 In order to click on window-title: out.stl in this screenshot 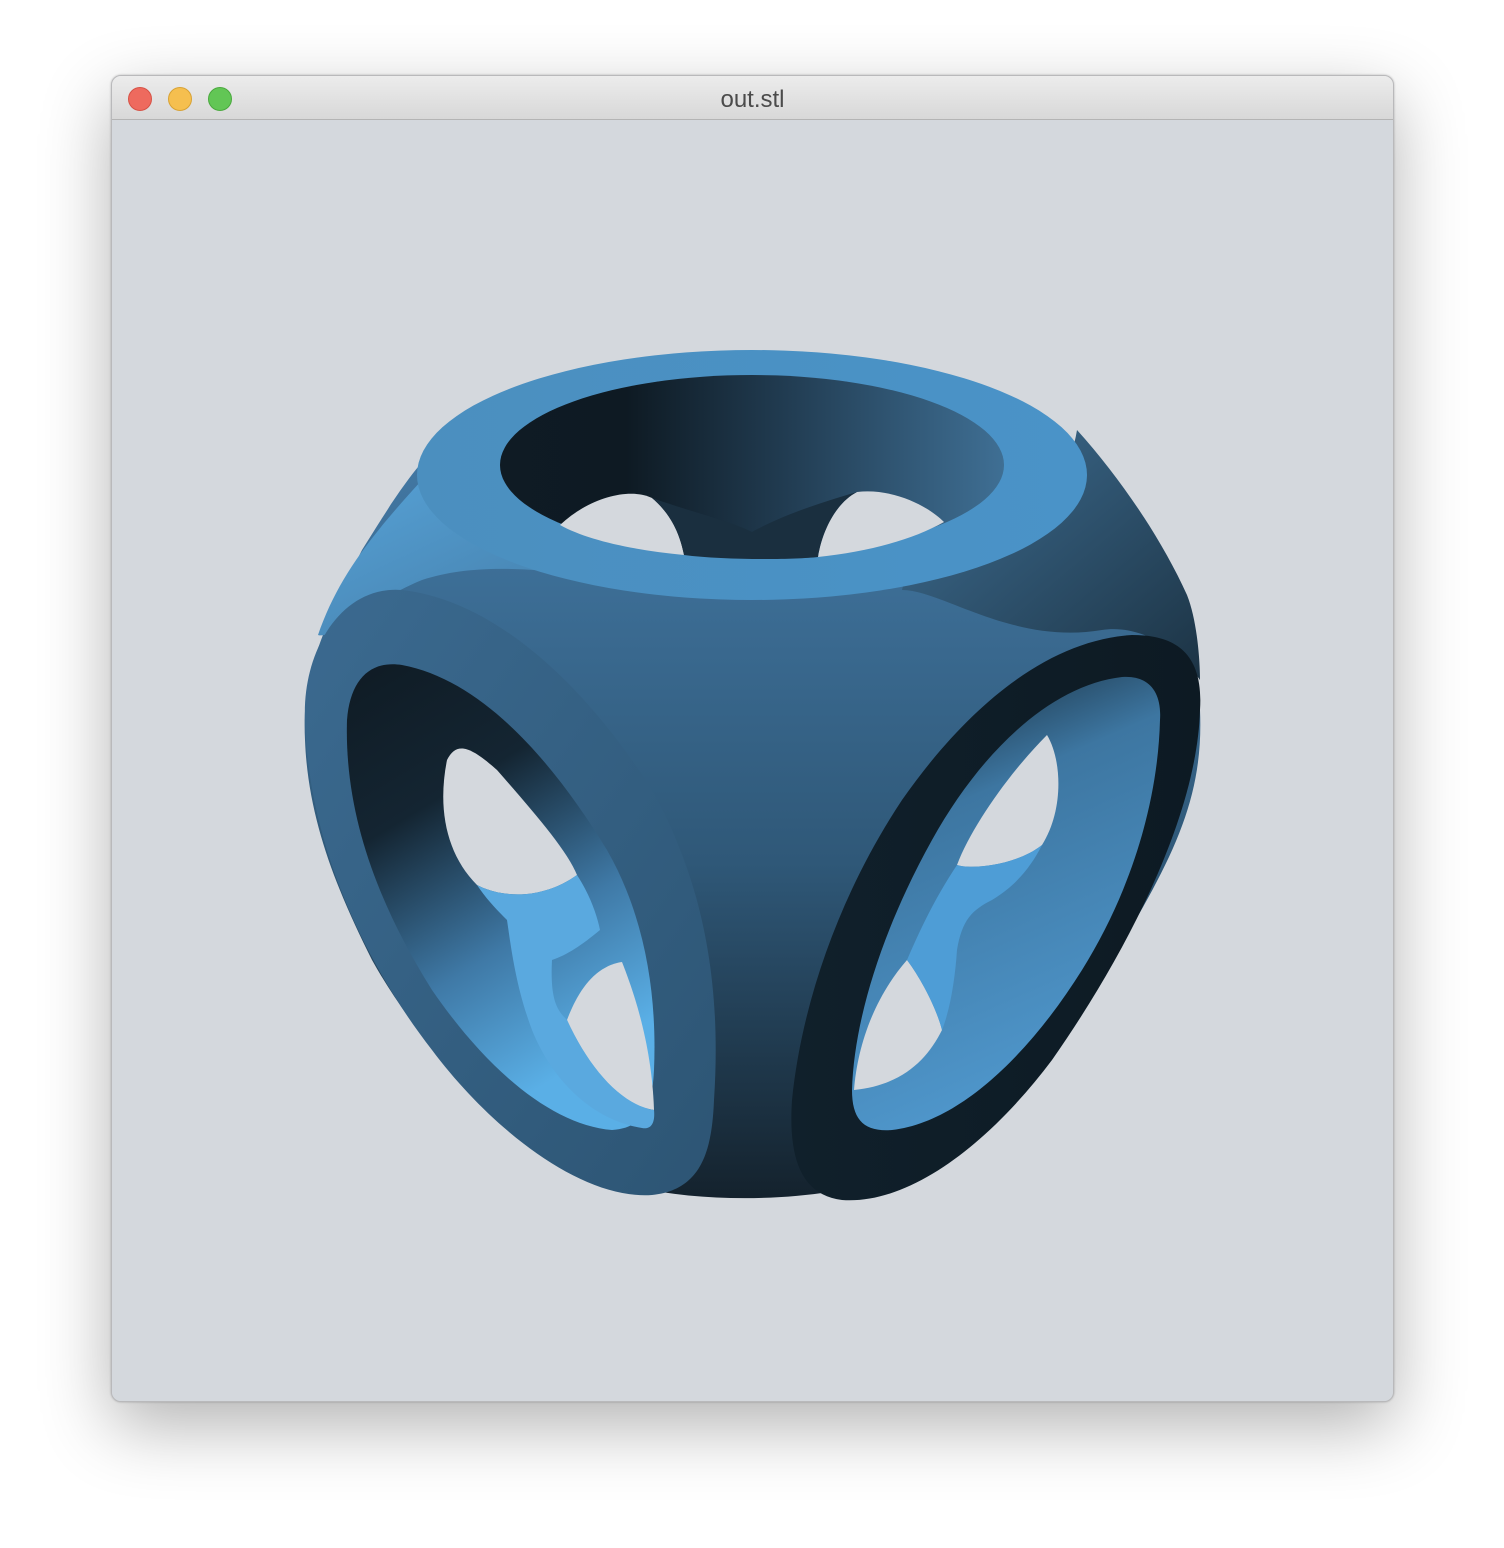, I will do `click(752, 99)`.